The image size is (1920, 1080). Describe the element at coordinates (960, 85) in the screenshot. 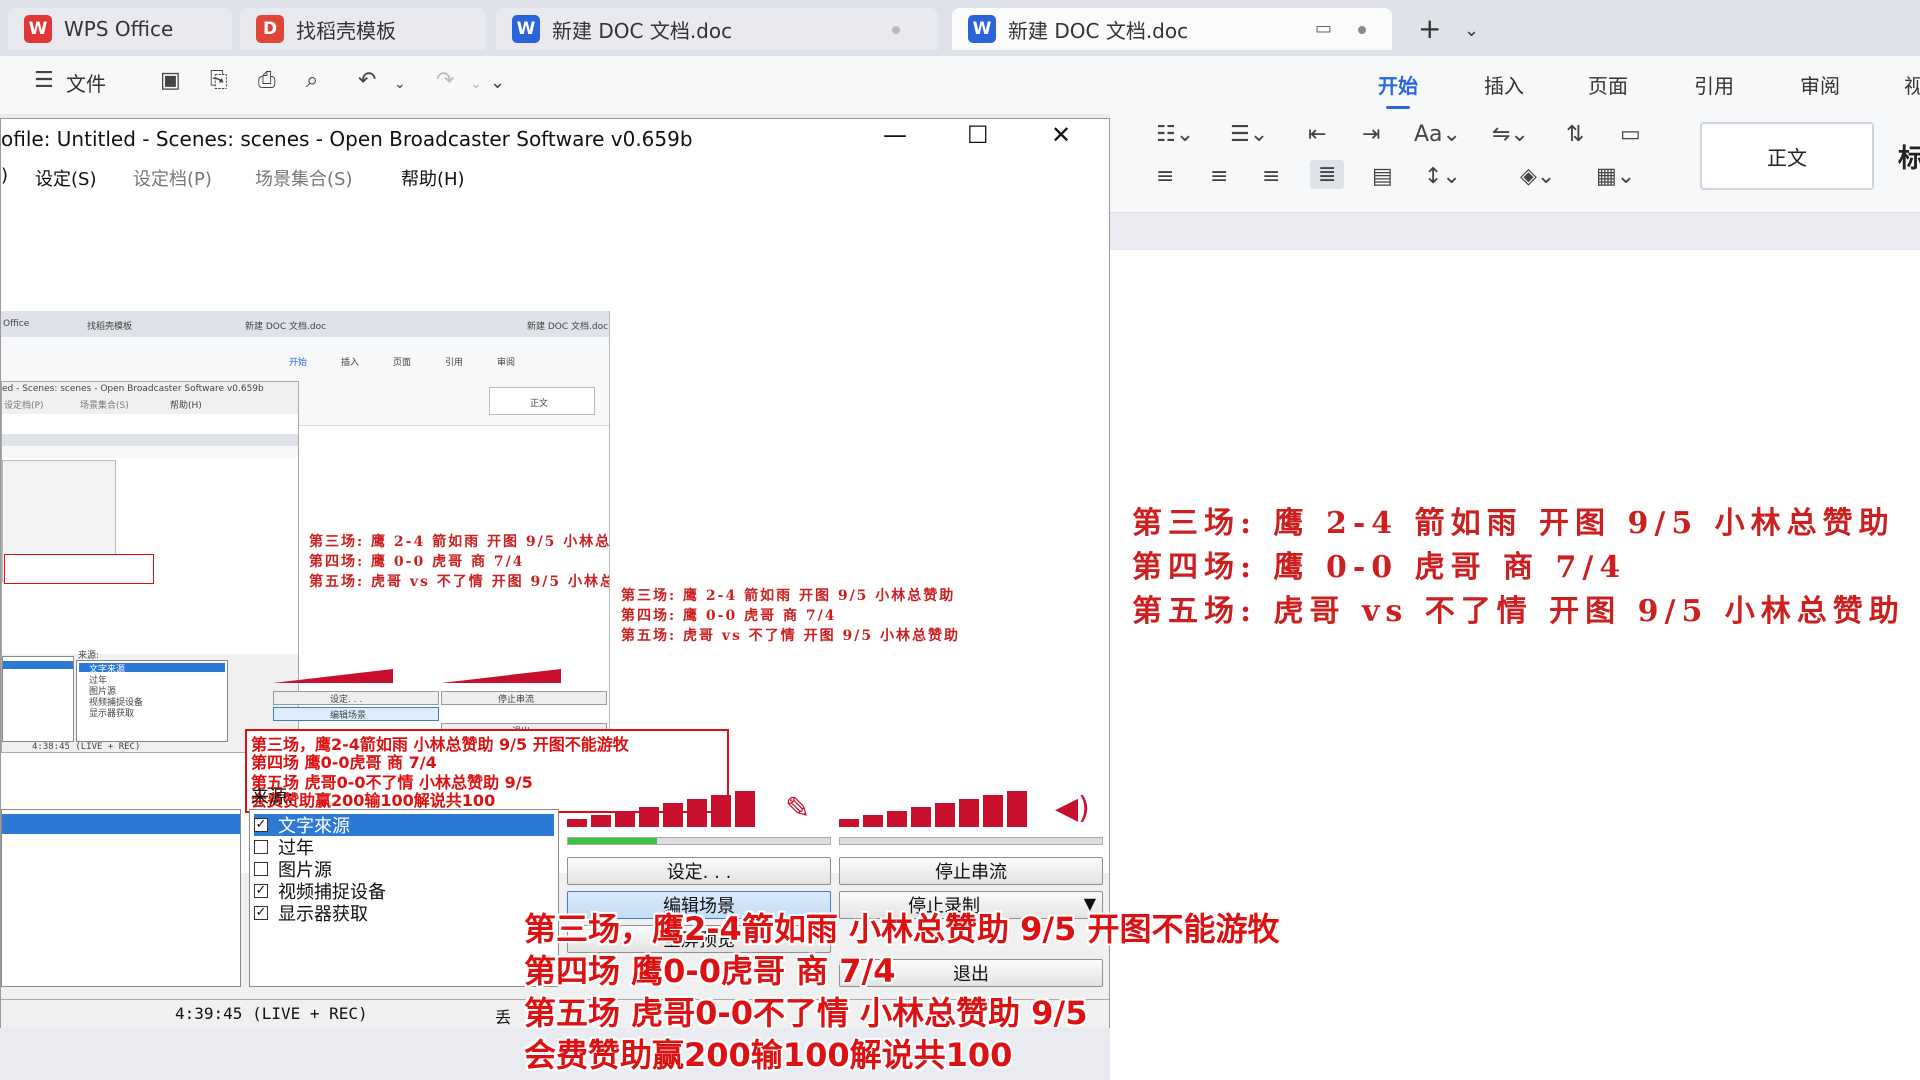

I see `wps-quick-toolbar: ☰ 文件 ▣ ⎘ ⎙ ⌕ ↶ ⌄ ↷ ⌄ ⌄ 开始 插入 页面 引用 审阅 视` at that location.